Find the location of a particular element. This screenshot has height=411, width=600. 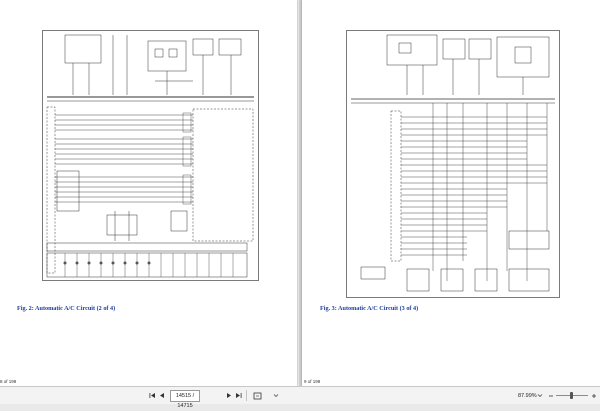

last-page-icon is located at coordinates (238, 395).